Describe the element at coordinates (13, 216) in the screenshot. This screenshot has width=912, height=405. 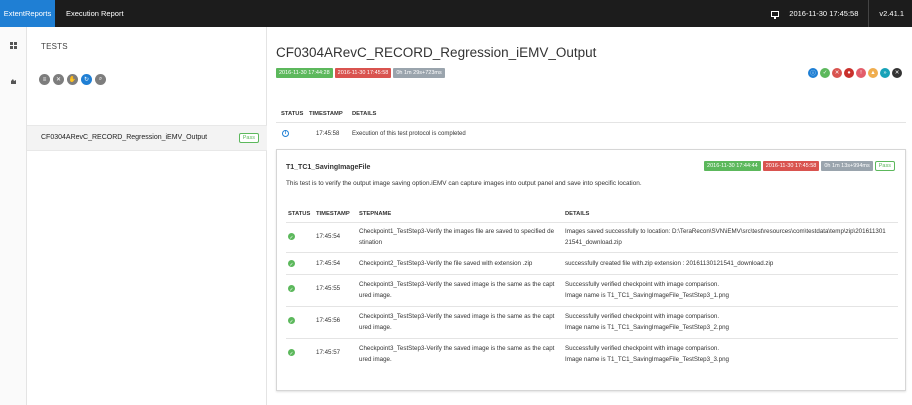
I see `view-switcher-rail` at that location.